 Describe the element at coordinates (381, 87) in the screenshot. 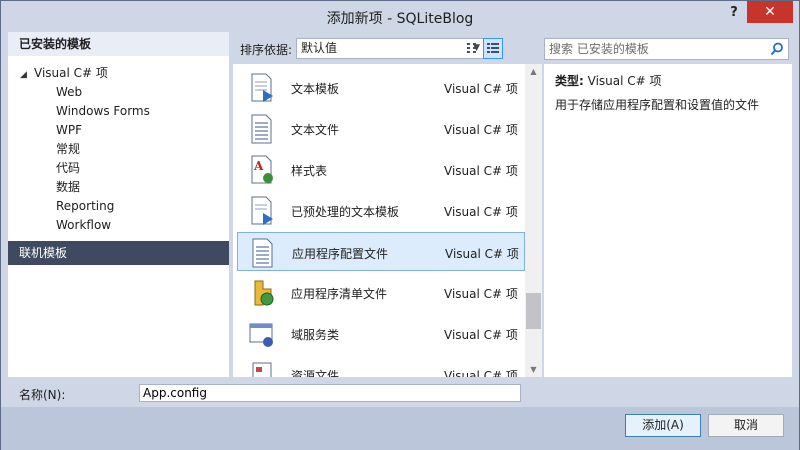

I see `list-item: 文本模板 Visual C# 项` at that location.